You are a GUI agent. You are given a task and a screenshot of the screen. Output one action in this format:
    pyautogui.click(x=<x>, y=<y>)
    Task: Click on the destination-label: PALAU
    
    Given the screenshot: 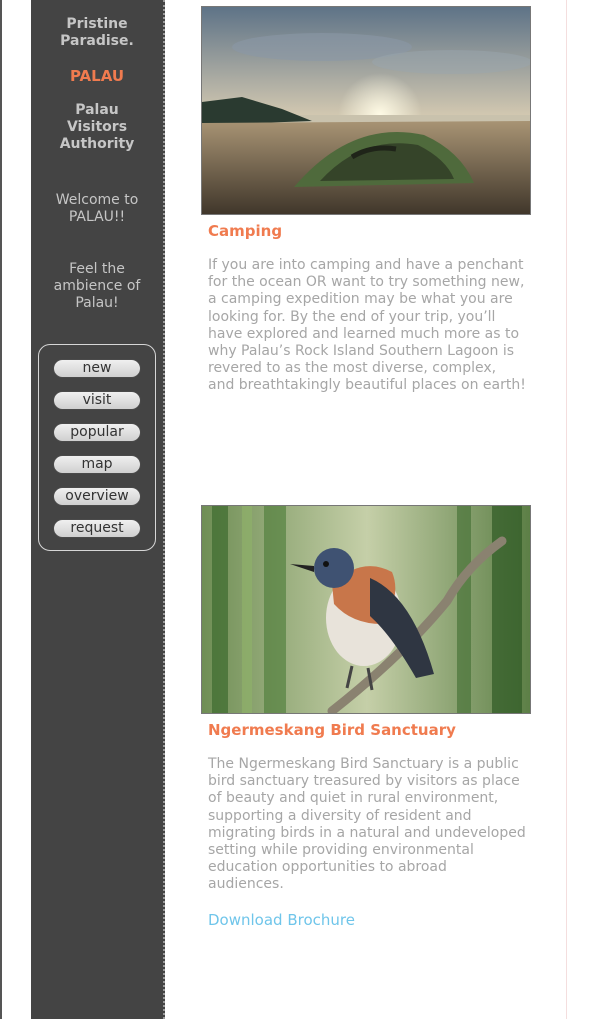 What is the action you would take?
    pyautogui.click(x=97, y=76)
    